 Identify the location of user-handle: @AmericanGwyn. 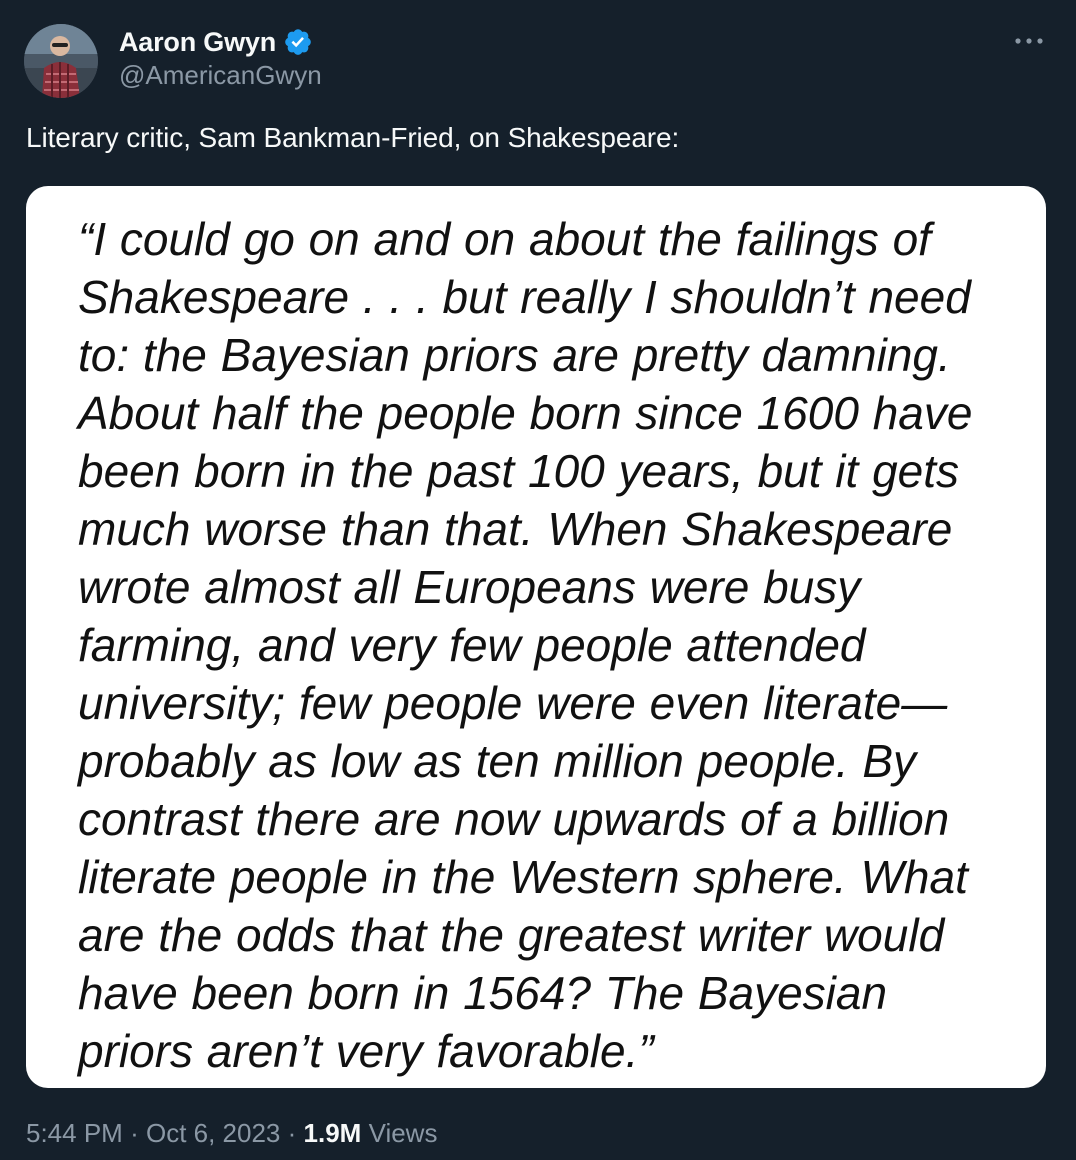
(220, 75).